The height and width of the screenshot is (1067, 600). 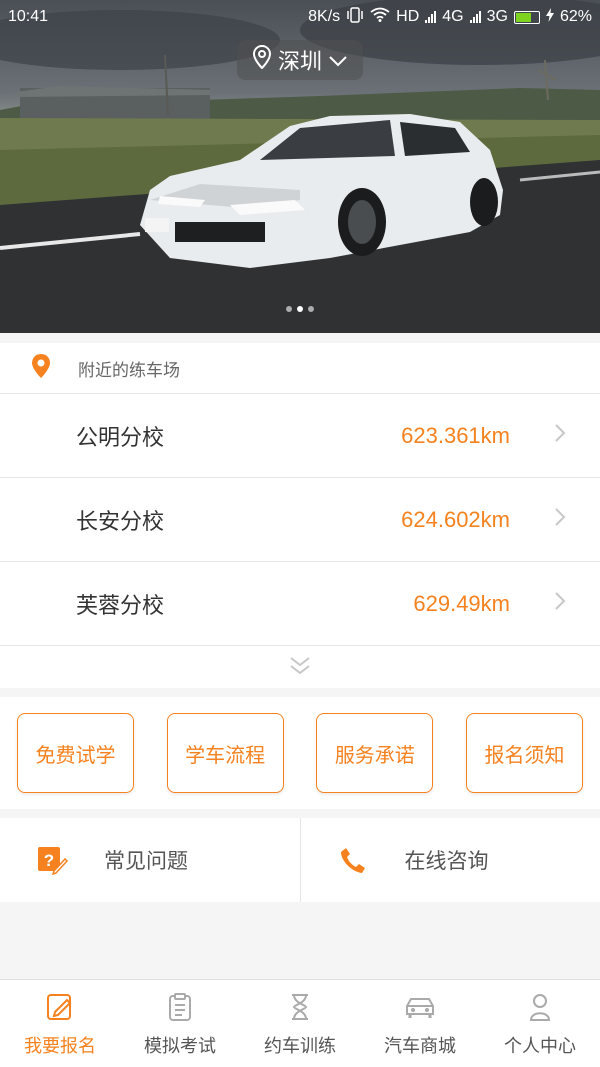 I want to click on school-row: 公明分校 623.361km, so click(x=300, y=436).